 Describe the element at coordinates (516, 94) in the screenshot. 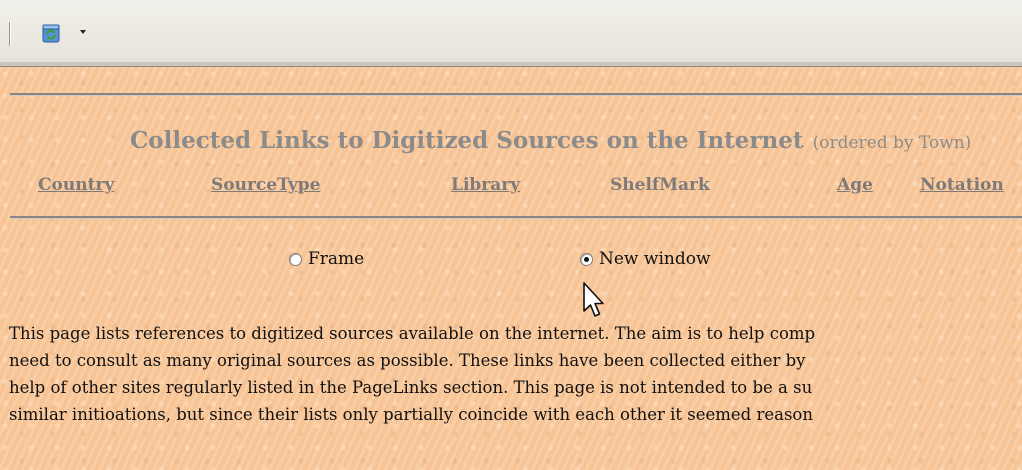

I see `top-divider` at that location.